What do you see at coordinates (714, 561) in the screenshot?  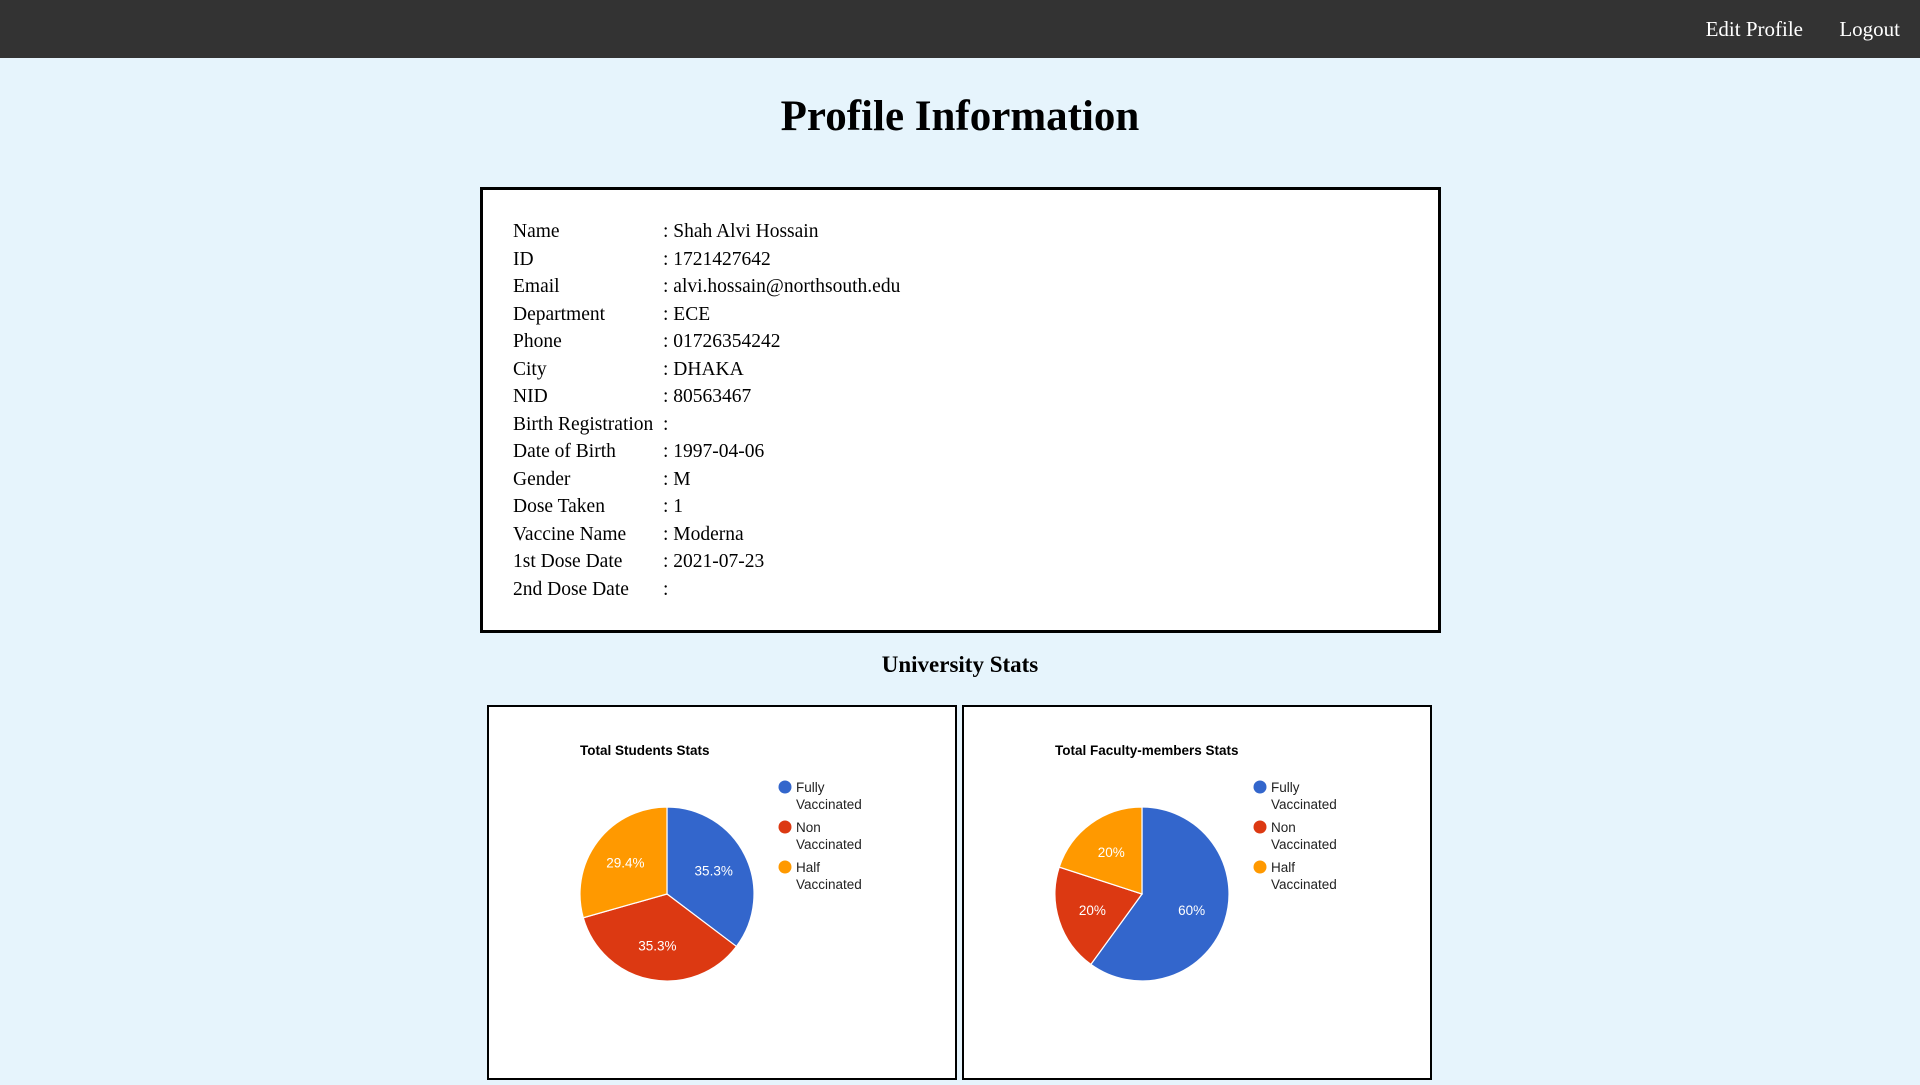 I see `profile-field-value: : 2021-07-23` at bounding box center [714, 561].